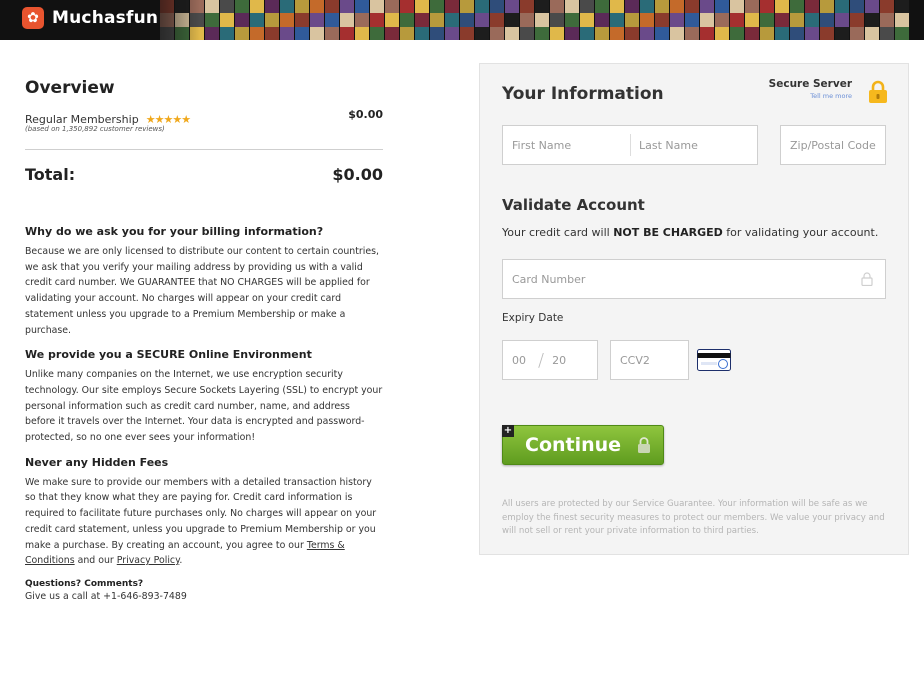 The width and height of the screenshot is (924, 675). Describe the element at coordinates (357, 174) in the screenshot. I see `total-value: $0.00` at that location.